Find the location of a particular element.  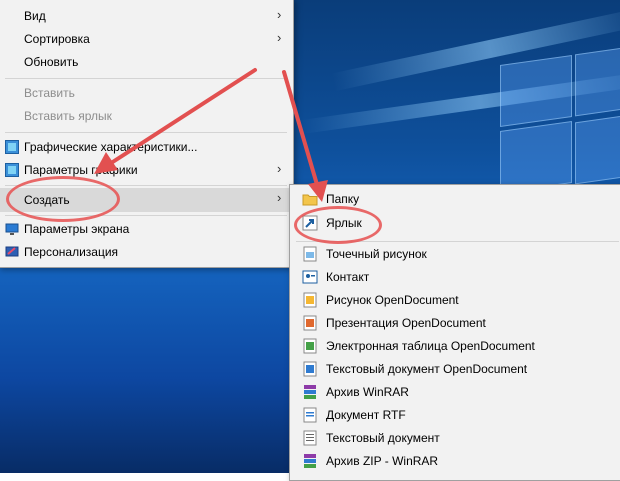

annotation-arrows is located at coordinates (211, 135).